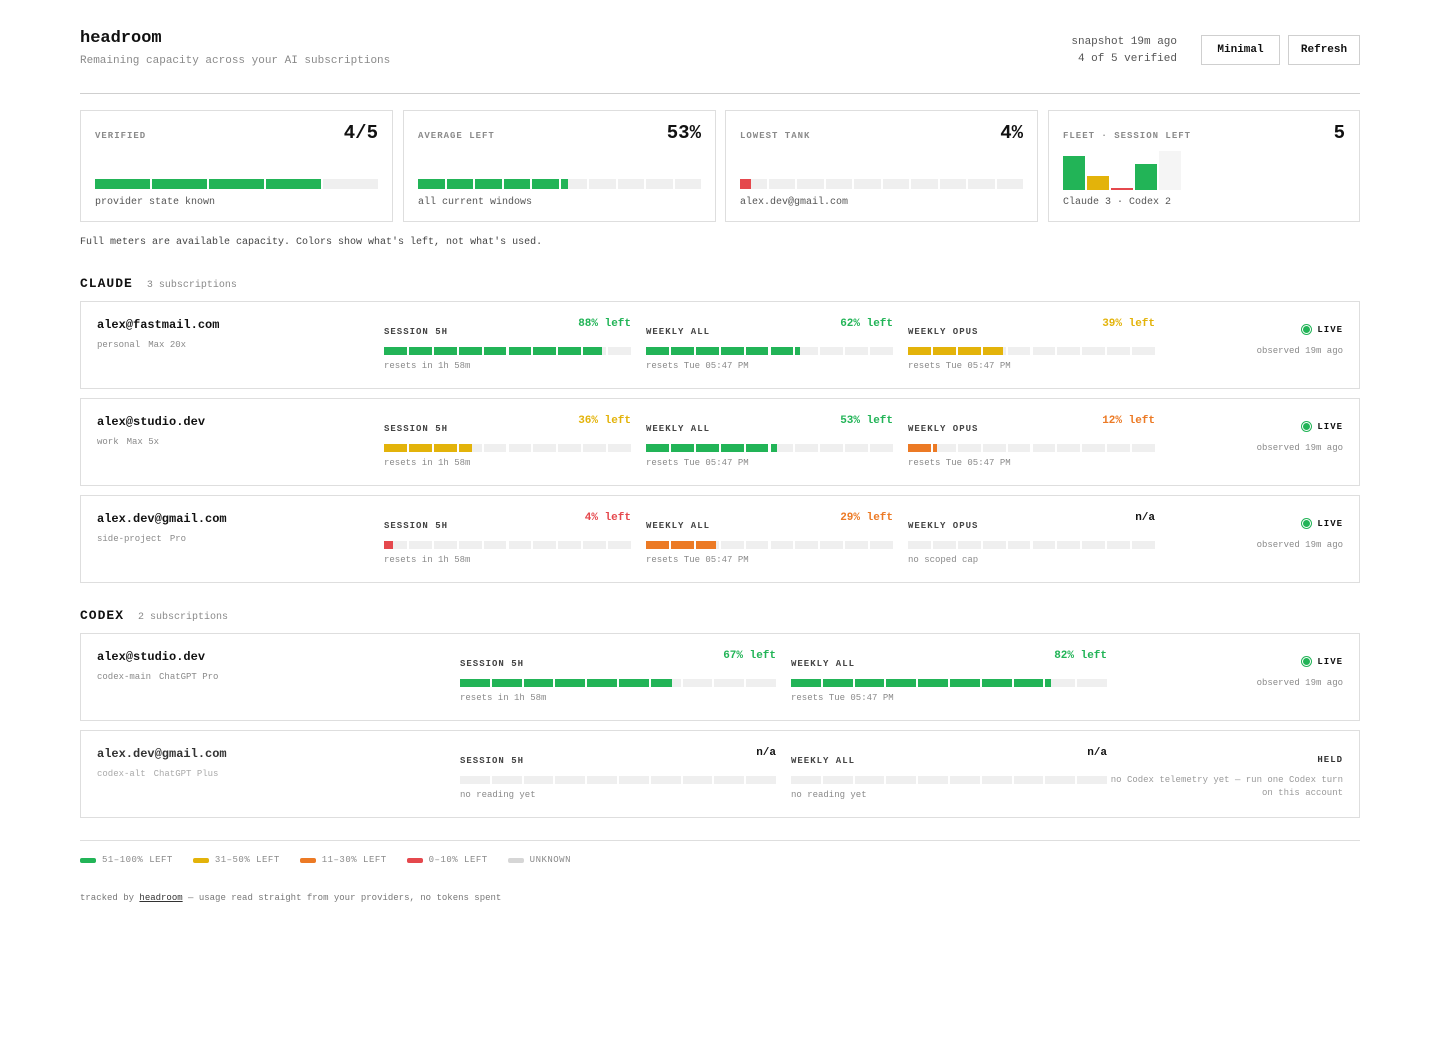 This screenshot has width=1440, height=1050. I want to click on snapshot-time: snapshot 19m ago, so click(1124, 42).